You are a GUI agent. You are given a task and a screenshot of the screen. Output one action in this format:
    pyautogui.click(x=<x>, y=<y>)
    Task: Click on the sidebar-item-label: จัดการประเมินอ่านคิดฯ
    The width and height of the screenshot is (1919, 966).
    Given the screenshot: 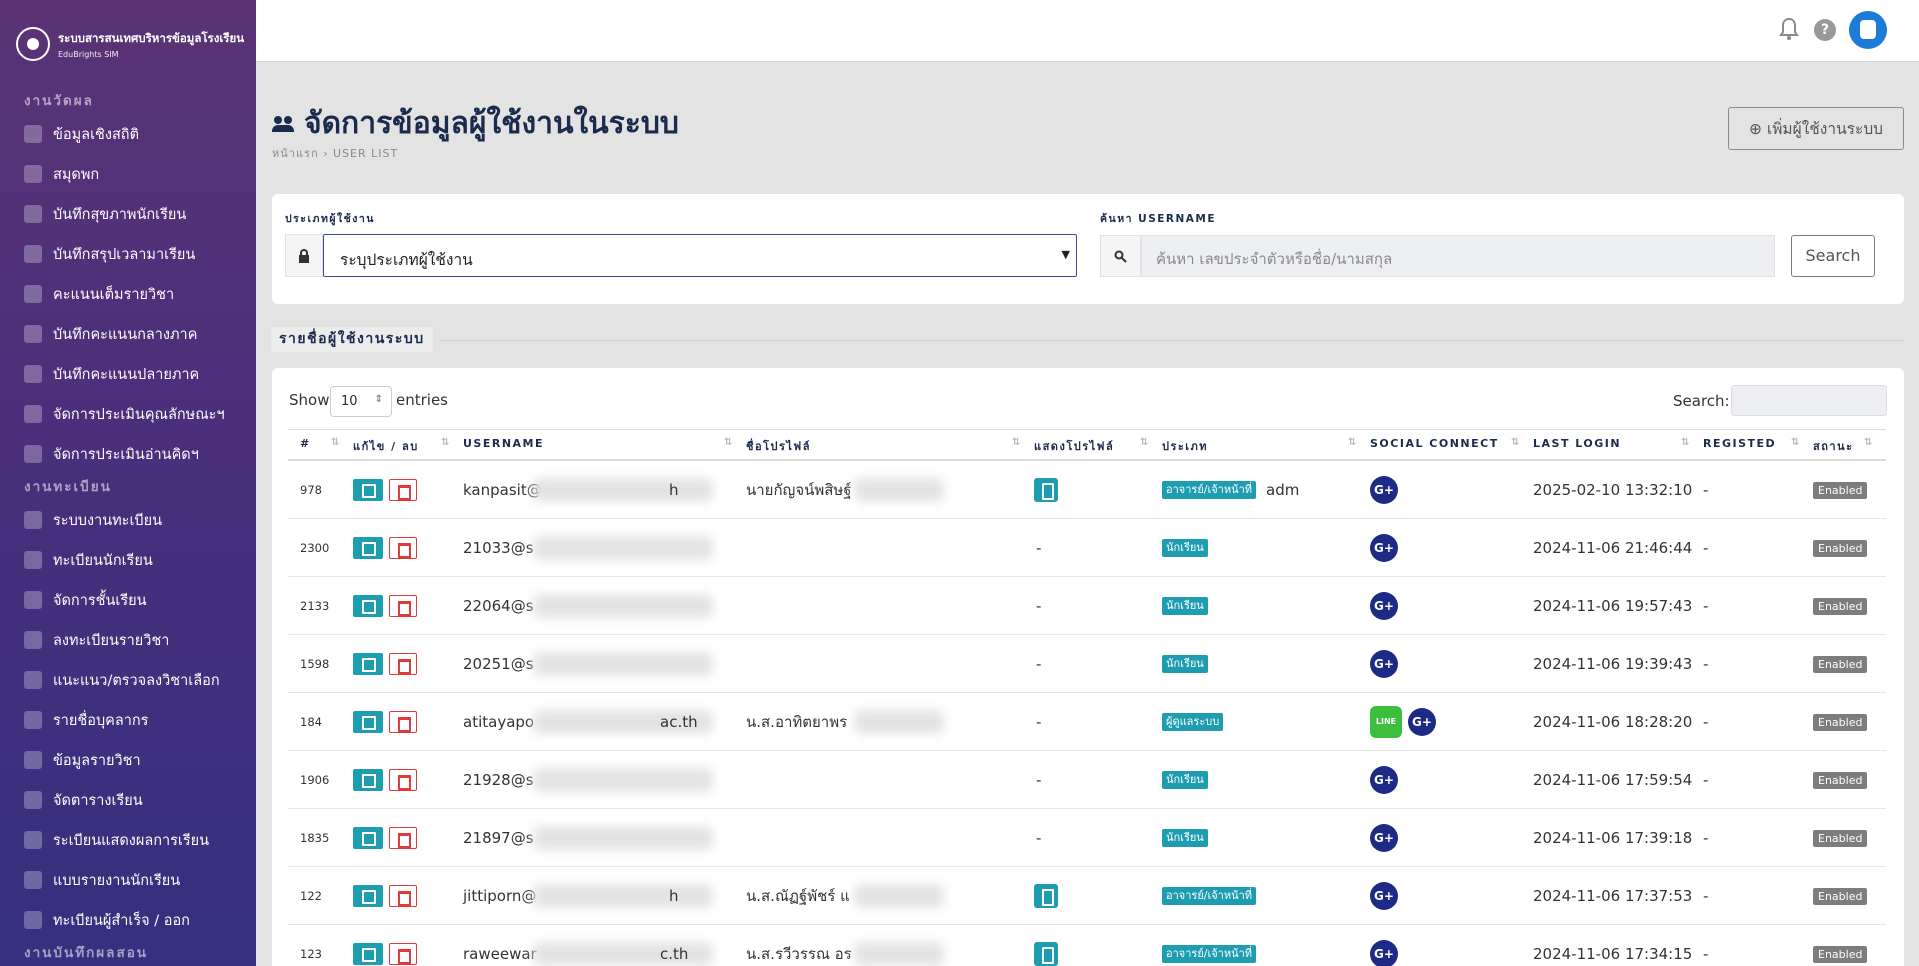 What is the action you would take?
    pyautogui.click(x=126, y=454)
    